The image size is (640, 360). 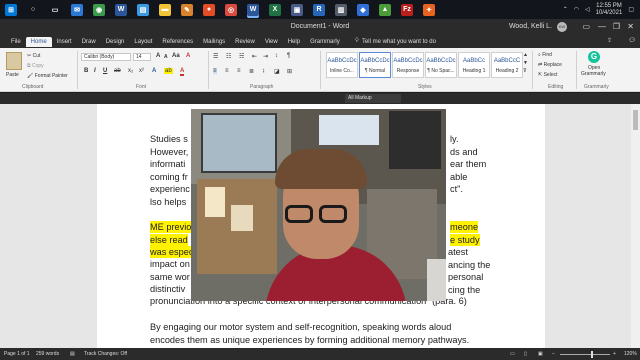 I want to click on cut-button: ✂ Cut, so click(x=33, y=56).